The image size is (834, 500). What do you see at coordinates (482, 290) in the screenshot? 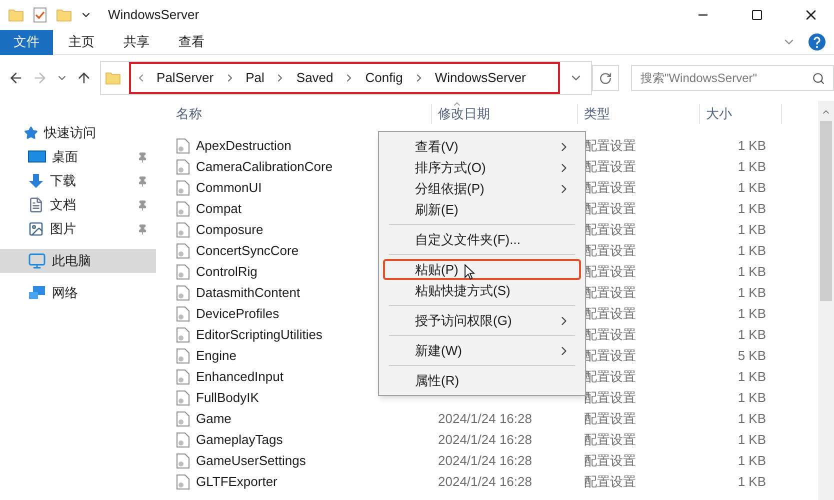
I see `menu-item: 粘贴快捷方式(S)` at bounding box center [482, 290].